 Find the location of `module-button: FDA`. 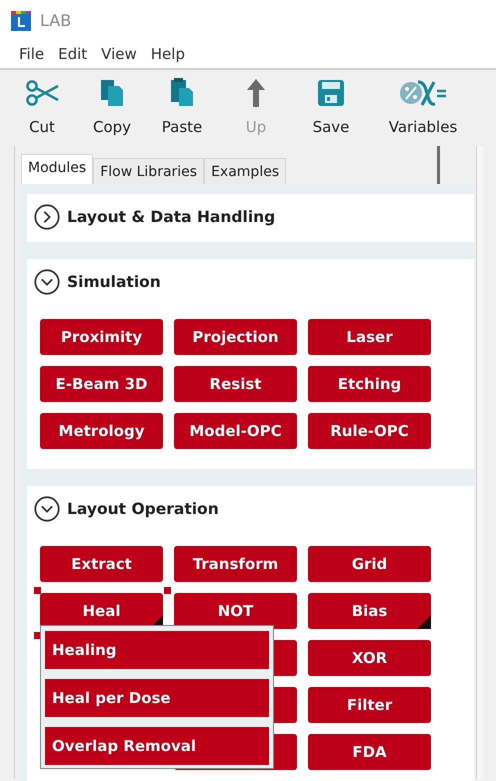

module-button: FDA is located at coordinates (369, 752).